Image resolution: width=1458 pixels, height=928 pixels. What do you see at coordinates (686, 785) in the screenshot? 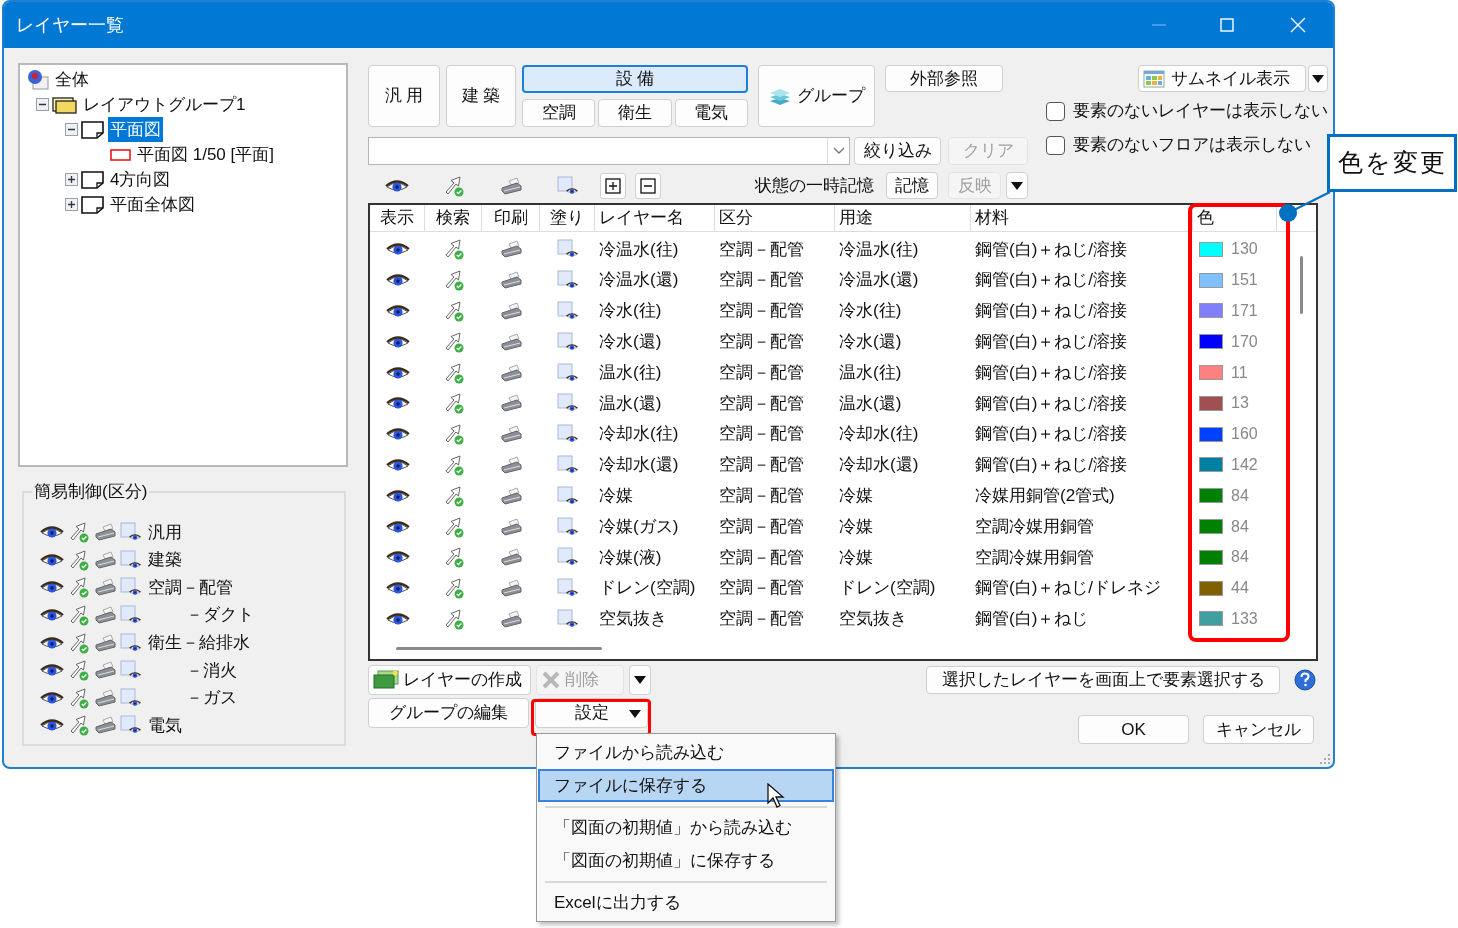
I see `menu-item: ファイルに保存する` at bounding box center [686, 785].